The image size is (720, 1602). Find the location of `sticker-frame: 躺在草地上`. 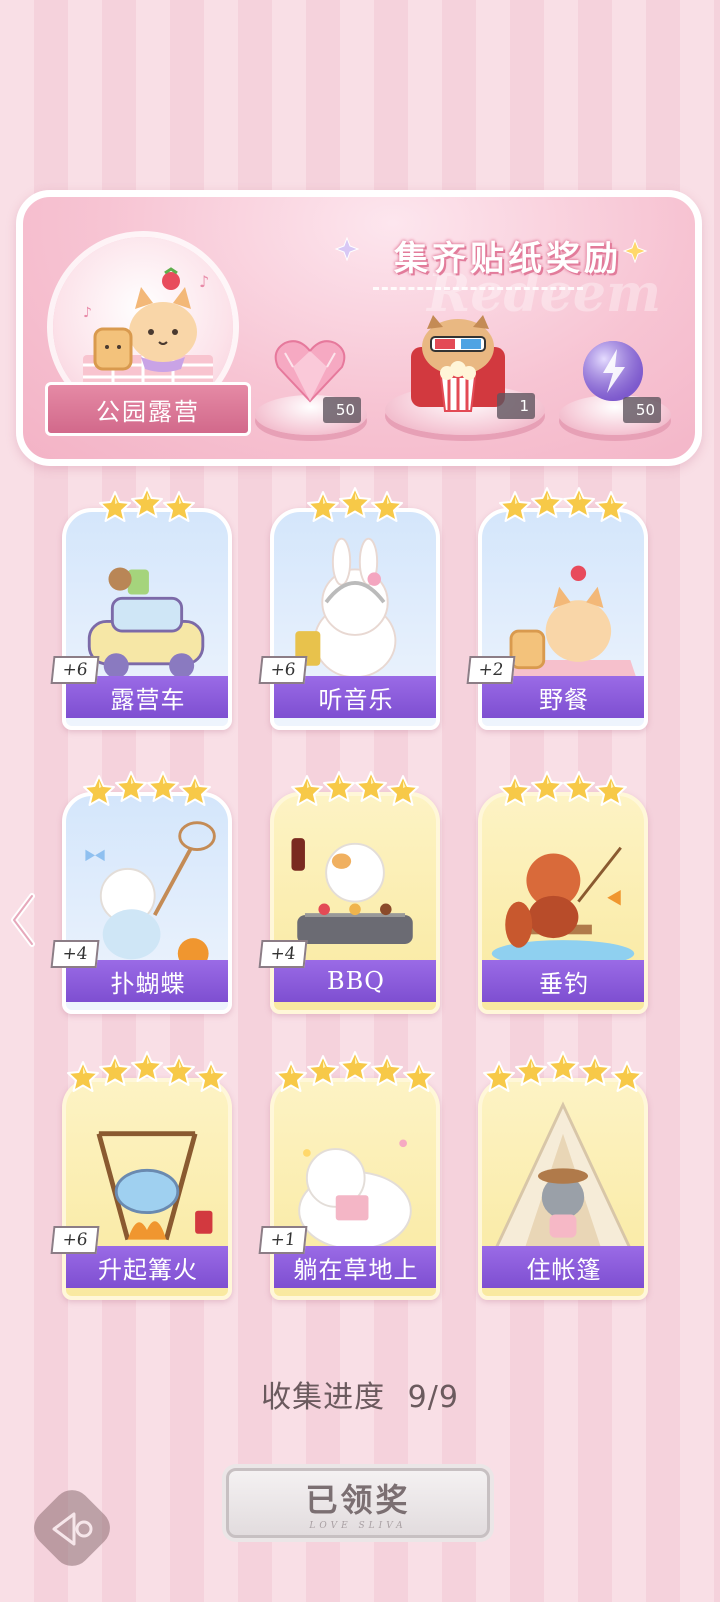

sticker-frame: 躺在草地上 is located at coordinates (355, 1189).